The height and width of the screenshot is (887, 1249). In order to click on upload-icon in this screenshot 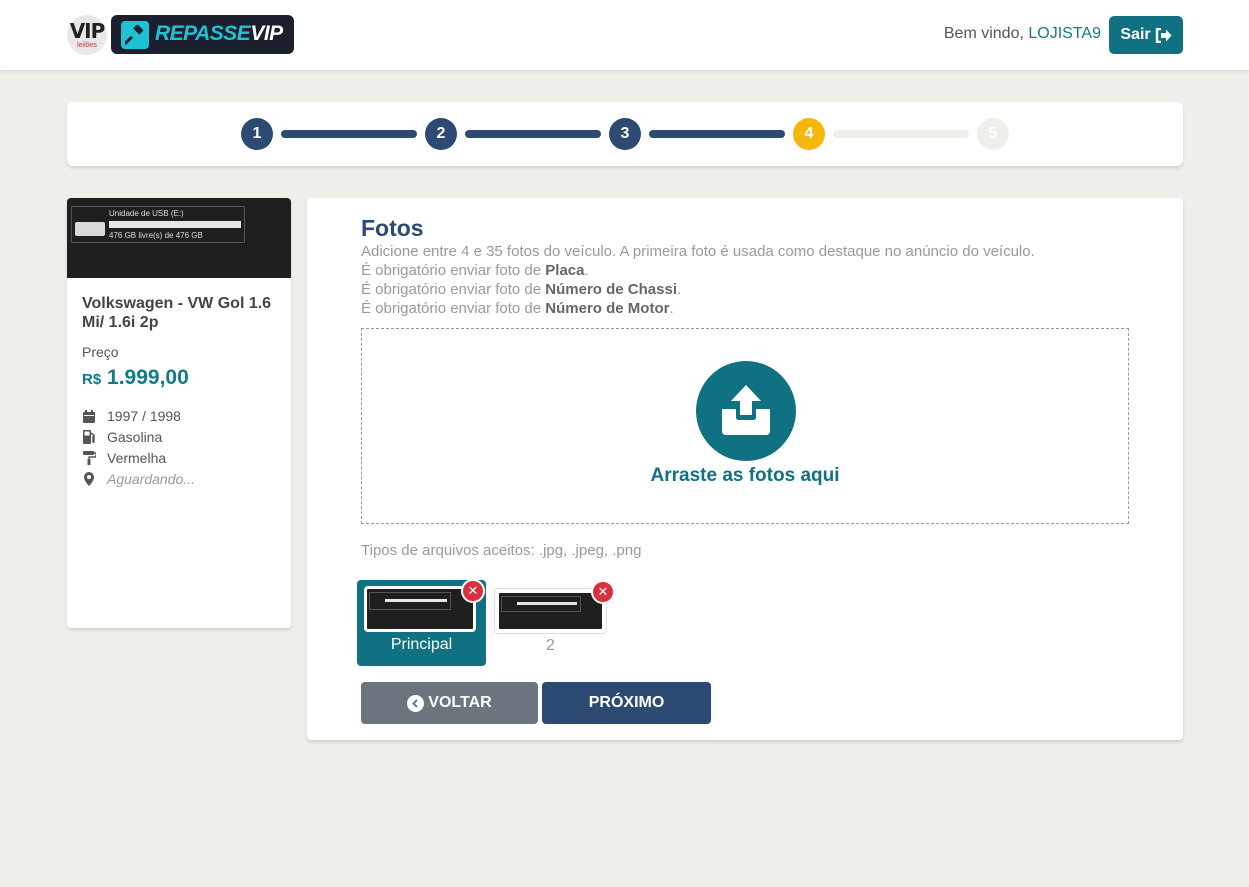, I will do `click(746, 411)`.